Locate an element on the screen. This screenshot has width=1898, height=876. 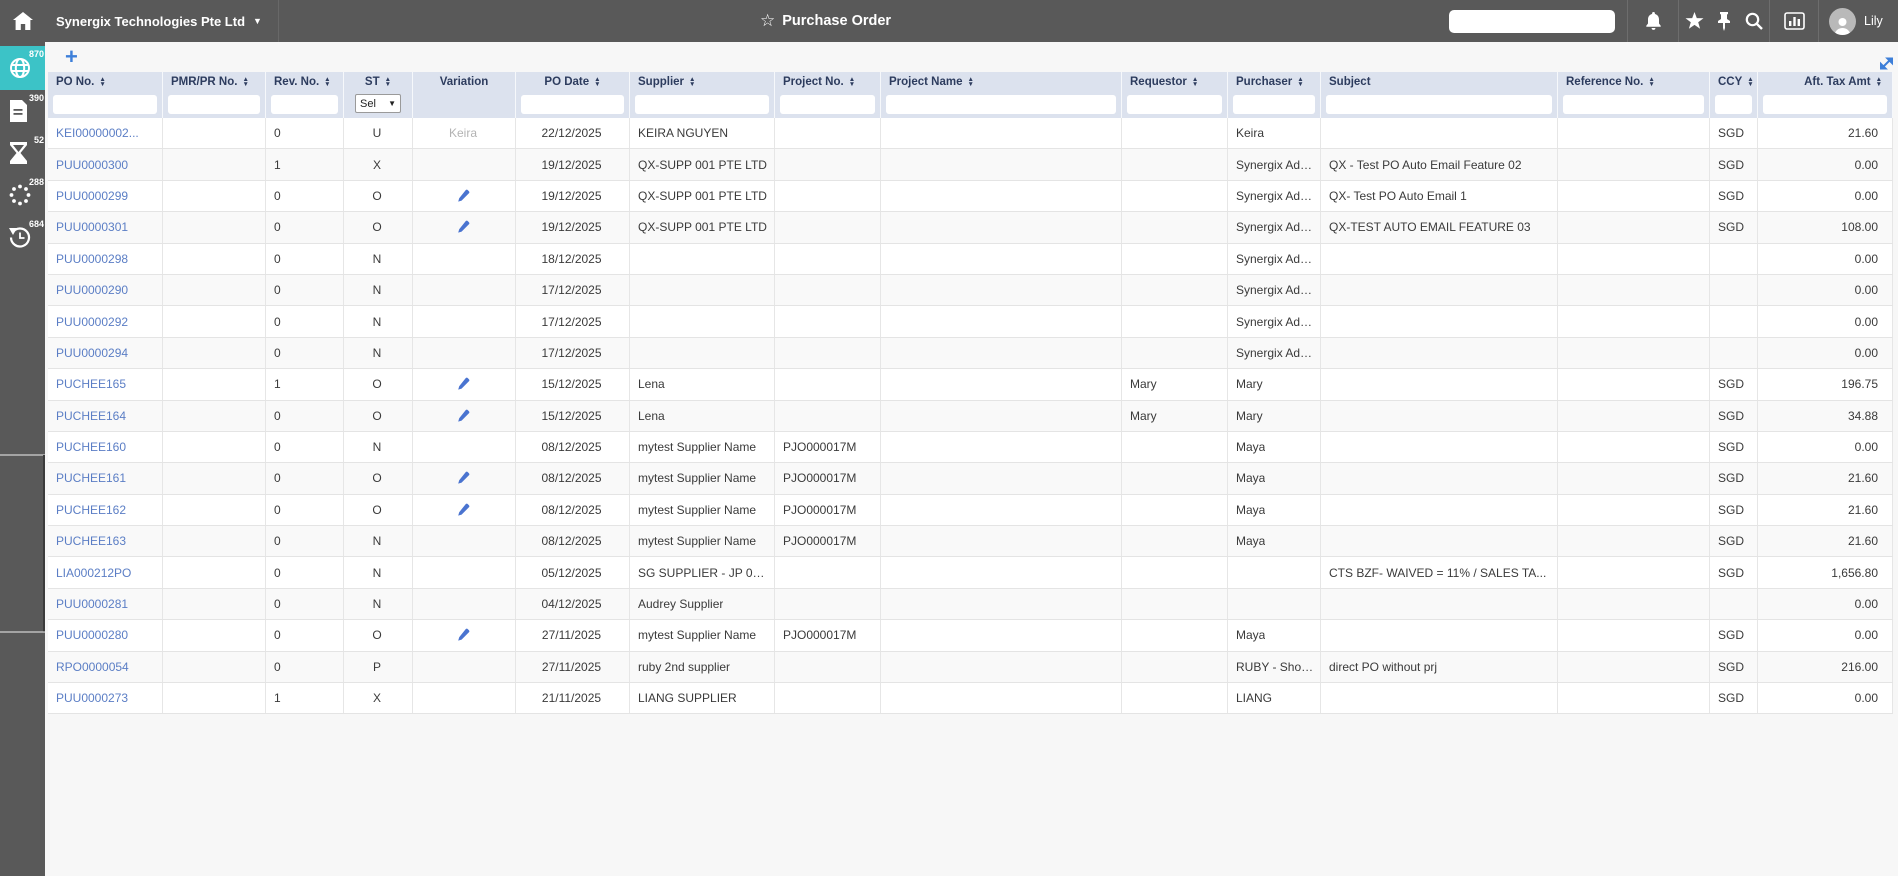
column-header-rev_no: Rev. No. ▲ ▼ is located at coordinates (305, 82).